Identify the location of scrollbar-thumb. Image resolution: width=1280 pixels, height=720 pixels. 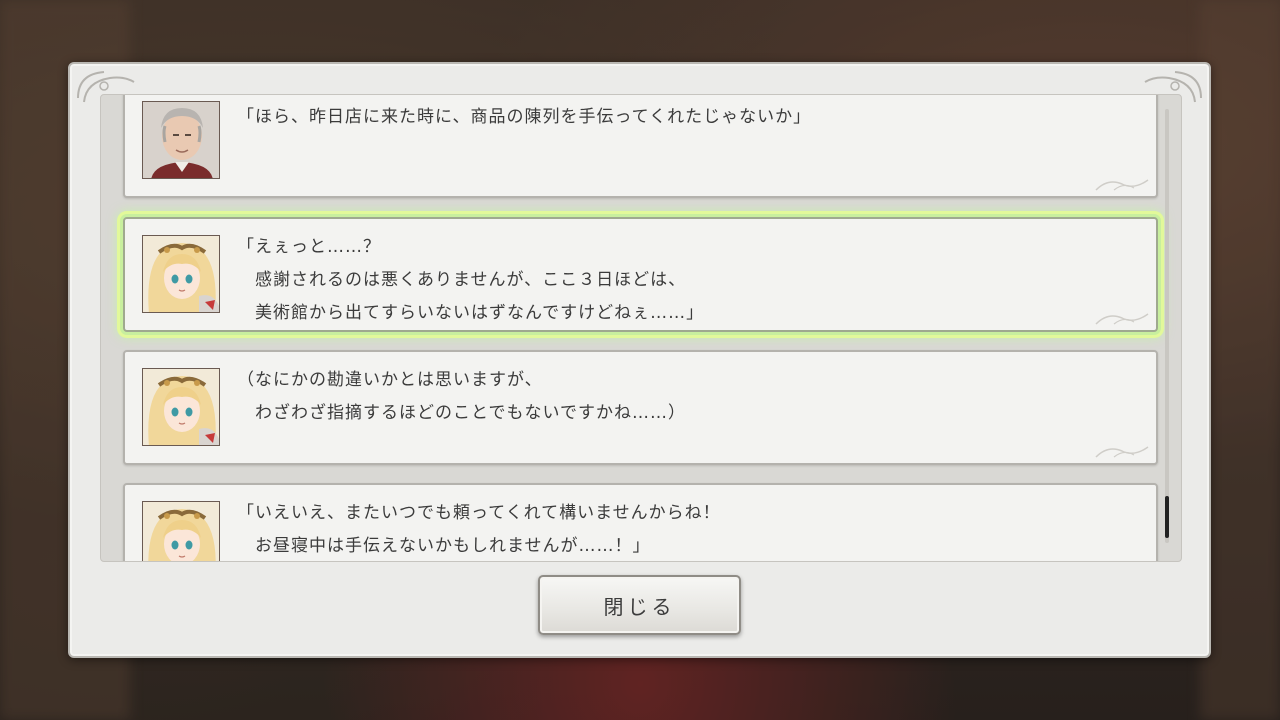
(1167, 517).